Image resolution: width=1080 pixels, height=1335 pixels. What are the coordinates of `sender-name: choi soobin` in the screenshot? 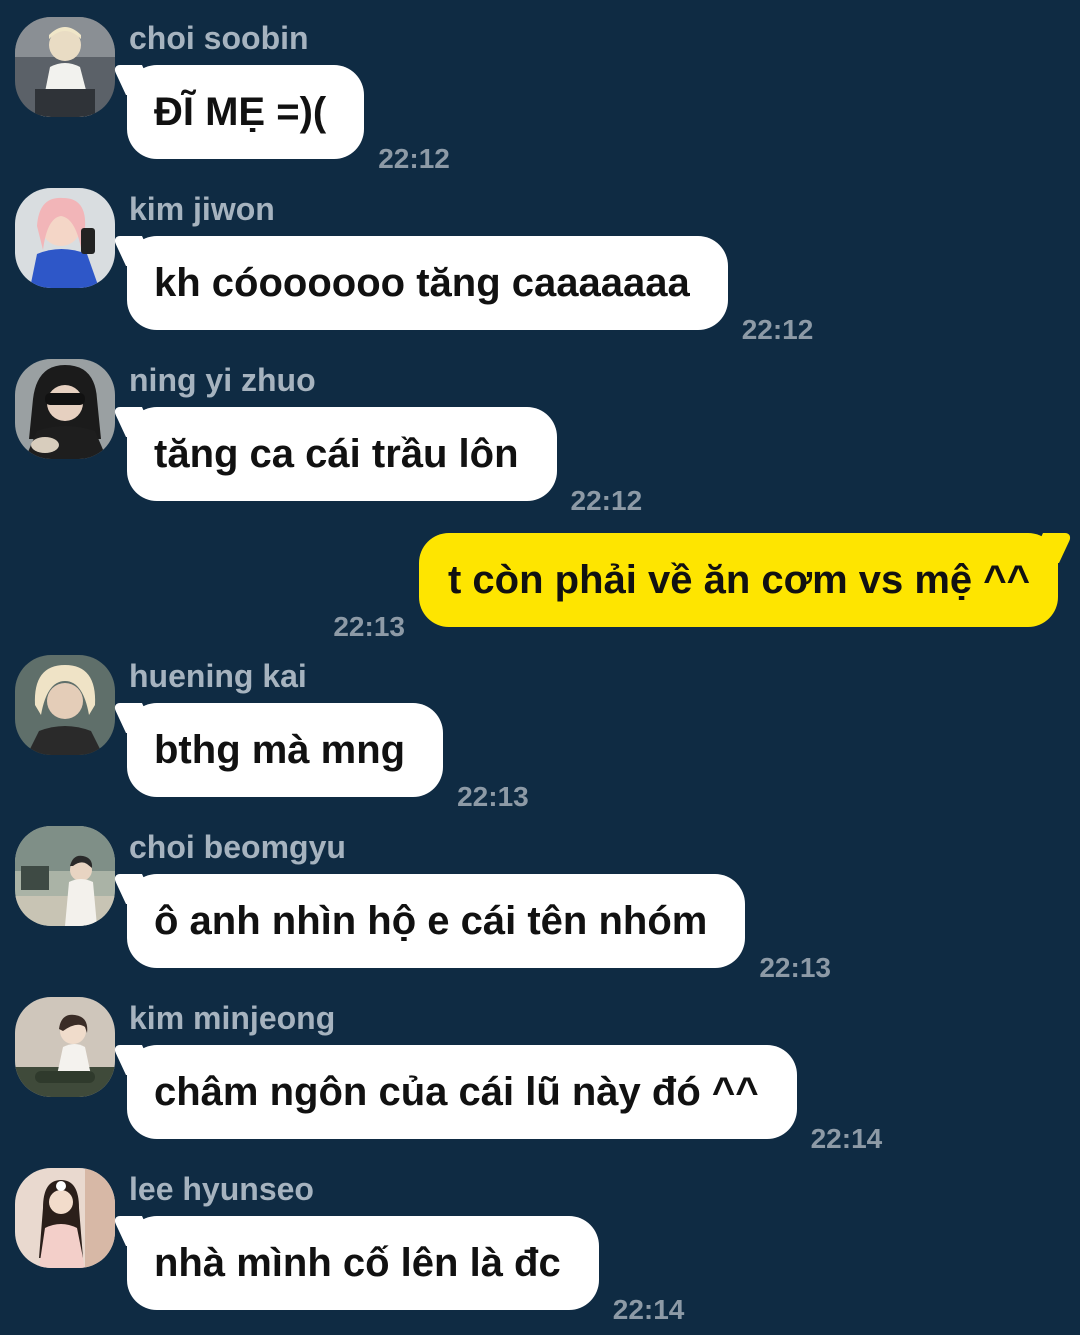 It's located at (219, 38).